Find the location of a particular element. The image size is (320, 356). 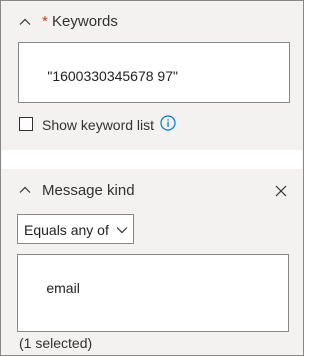

keywords-input: "1600330345678 97" is located at coordinates (154, 72).